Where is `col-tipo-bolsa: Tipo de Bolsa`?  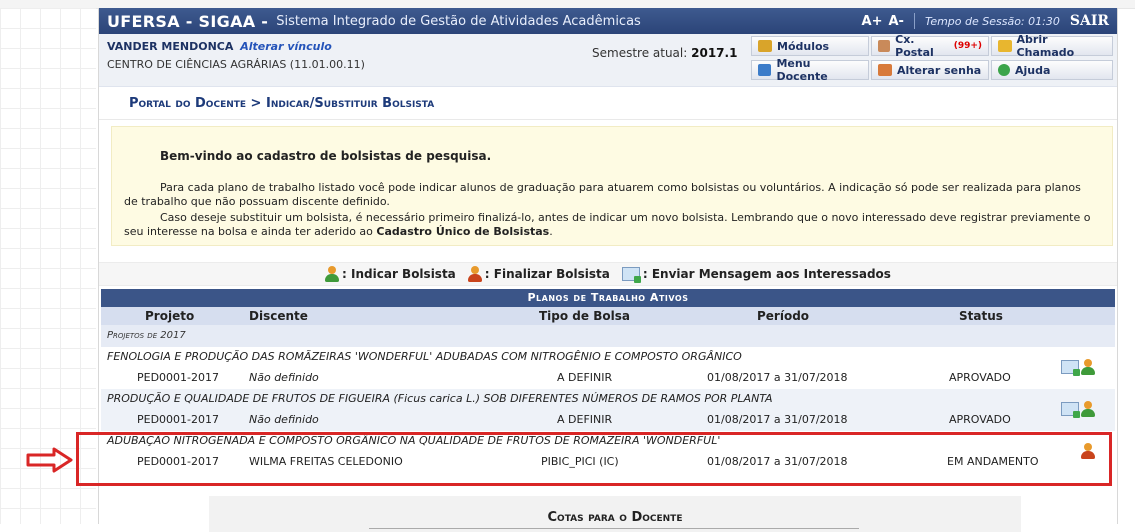
col-tipo-bolsa: Tipo de Bolsa is located at coordinates (584, 316).